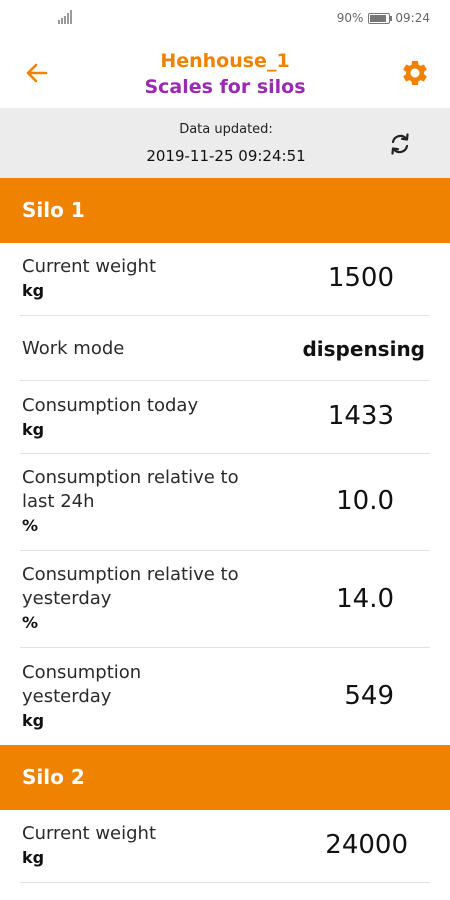  Describe the element at coordinates (225, 73) in the screenshot. I see `app-header: Henhouse_1 Scales for silos` at that location.